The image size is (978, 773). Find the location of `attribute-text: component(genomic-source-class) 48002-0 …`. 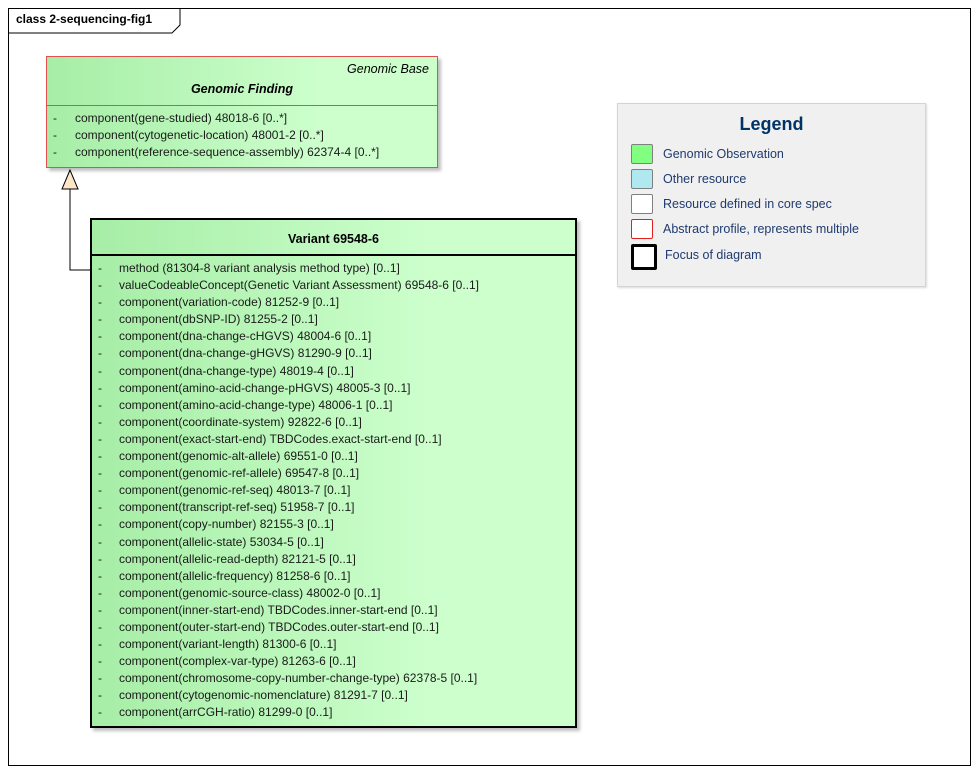

attribute-text: component(genomic-source-class) 48002-0 … is located at coordinates (250, 592).